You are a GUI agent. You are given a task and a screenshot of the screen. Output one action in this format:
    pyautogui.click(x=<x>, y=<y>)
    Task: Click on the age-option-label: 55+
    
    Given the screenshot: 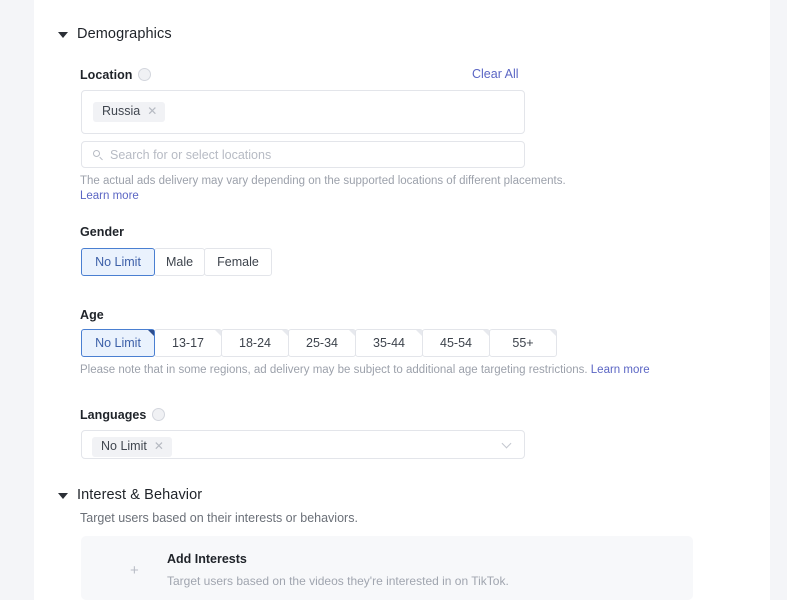 What is the action you would take?
    pyautogui.click(x=523, y=343)
    